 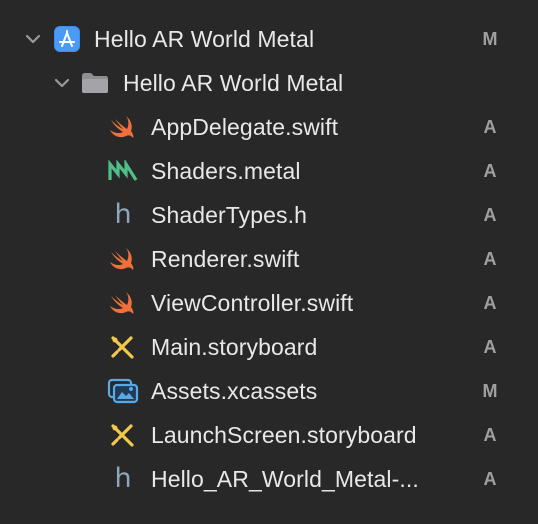 I want to click on file-name: Assets.xcassets, so click(x=234, y=390).